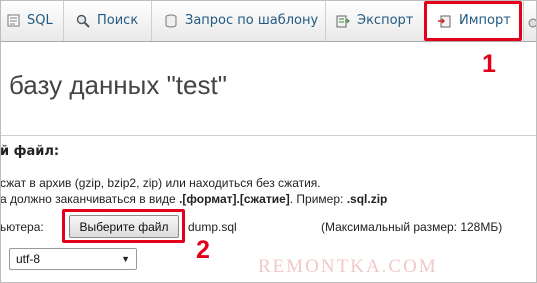 The height and width of the screenshot is (283, 537). What do you see at coordinates (268, 135) in the screenshot?
I see `section-divider` at bounding box center [268, 135].